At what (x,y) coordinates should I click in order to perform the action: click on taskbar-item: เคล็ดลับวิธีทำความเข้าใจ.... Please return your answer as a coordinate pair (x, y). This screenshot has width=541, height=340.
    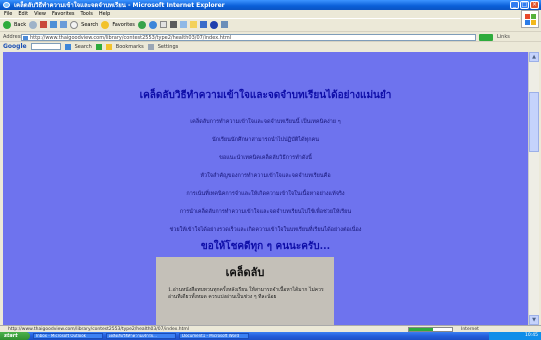
    Looking at the image, I should click on (141, 336).